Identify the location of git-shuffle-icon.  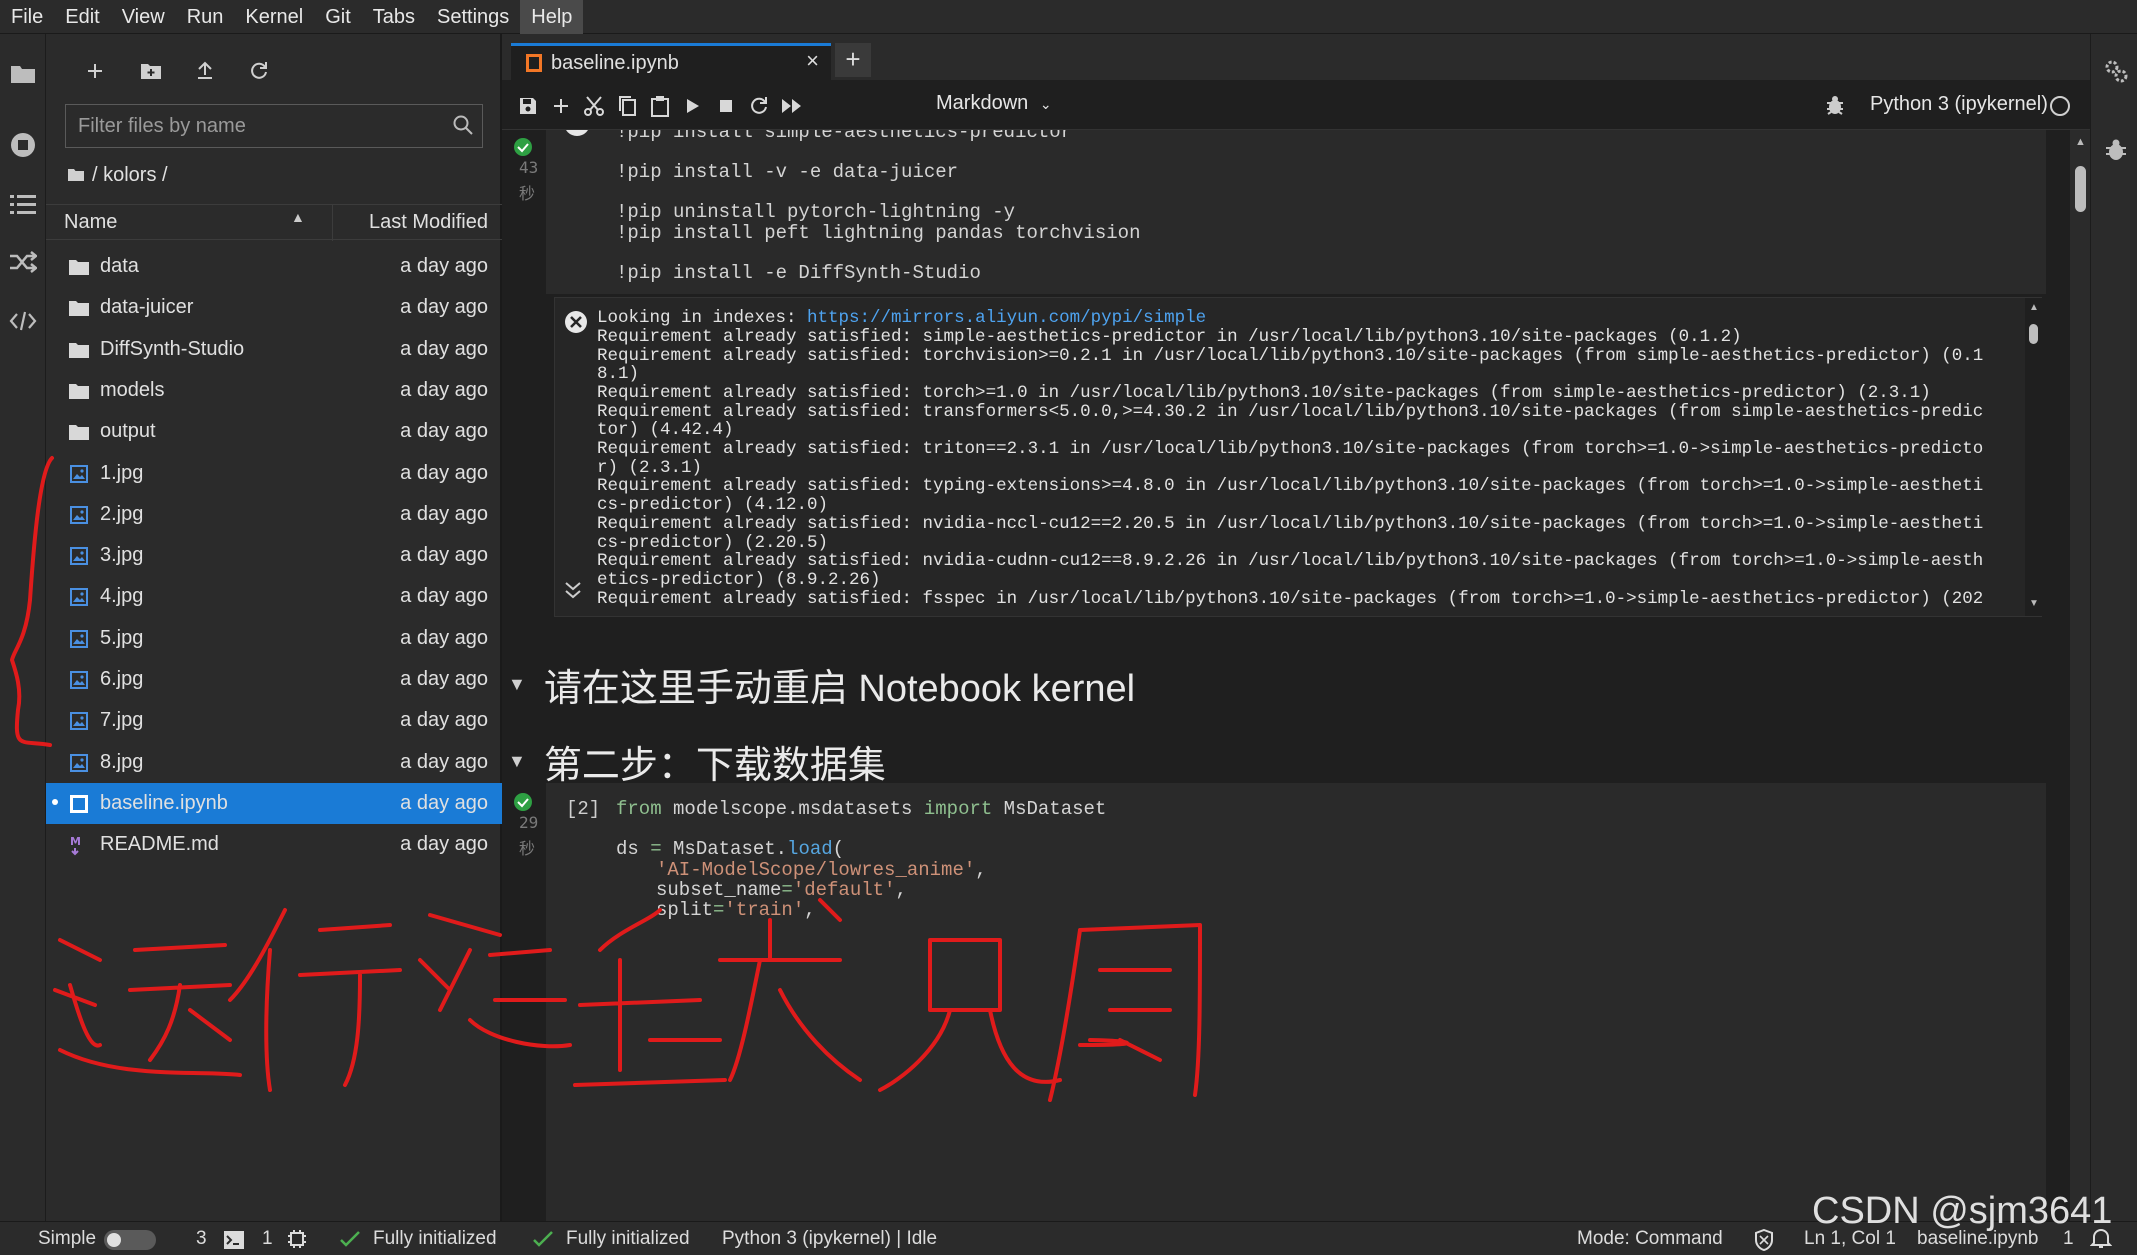
(23, 262).